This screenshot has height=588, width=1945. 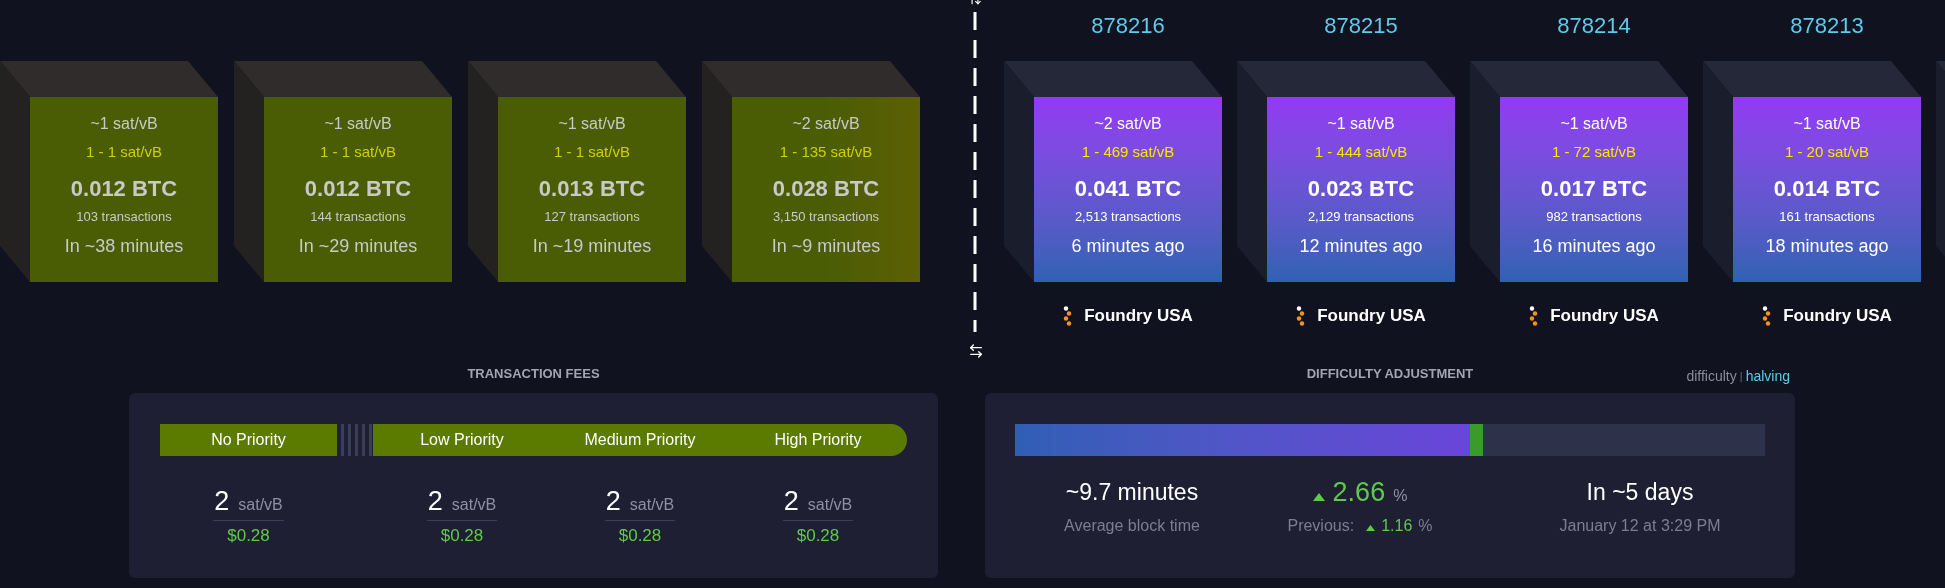 I want to click on block-face: ~1 sat/vB 1 - 1 sat/vB 0.012 BTC 144 transactions In ~29 minutes, so click(x=358, y=189).